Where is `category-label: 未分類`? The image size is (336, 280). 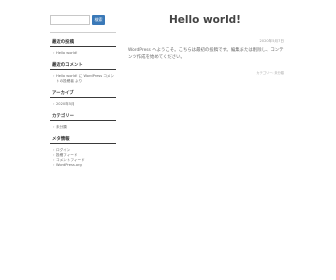
category-label: 未分類 is located at coordinates (61, 127).